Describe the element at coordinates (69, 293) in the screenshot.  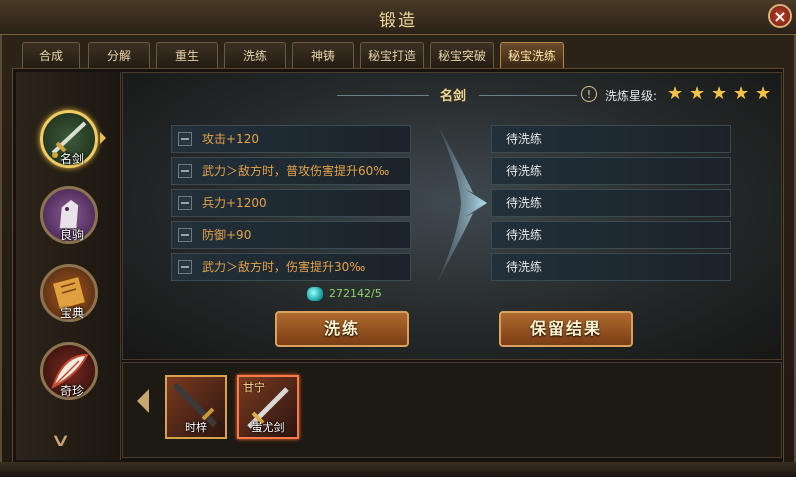
I see `category-book: 宝典` at that location.